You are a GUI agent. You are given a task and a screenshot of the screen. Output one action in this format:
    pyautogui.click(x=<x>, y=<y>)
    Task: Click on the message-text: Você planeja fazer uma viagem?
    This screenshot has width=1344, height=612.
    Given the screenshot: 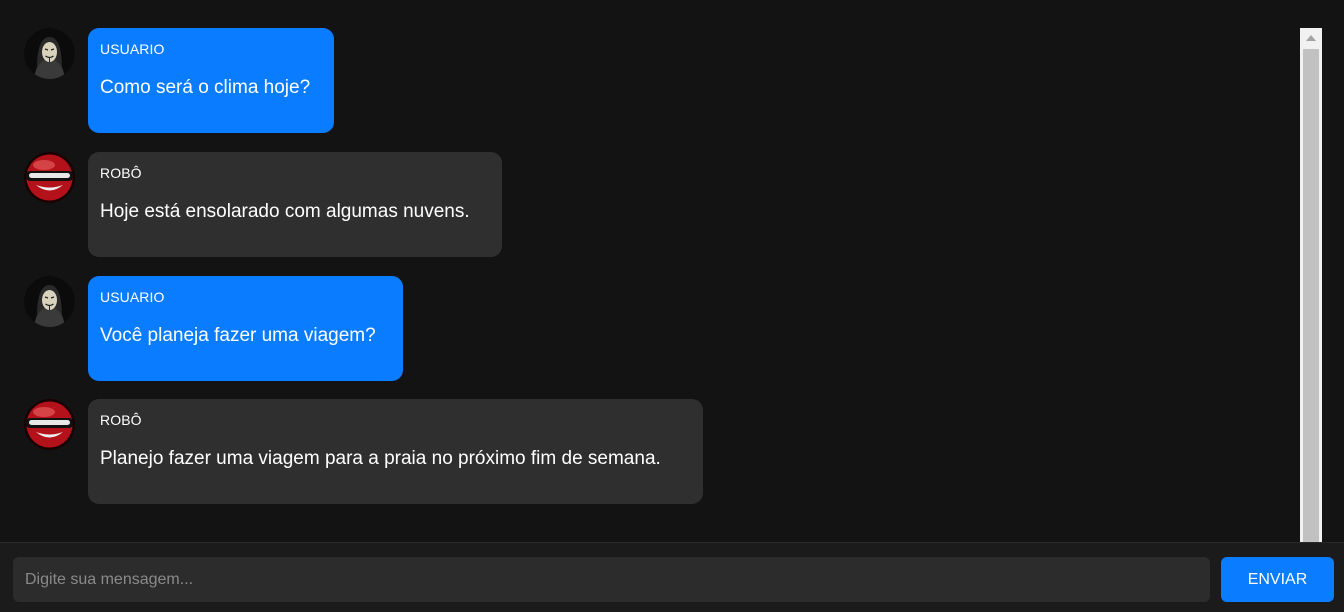 What is the action you would take?
    pyautogui.click(x=238, y=335)
    